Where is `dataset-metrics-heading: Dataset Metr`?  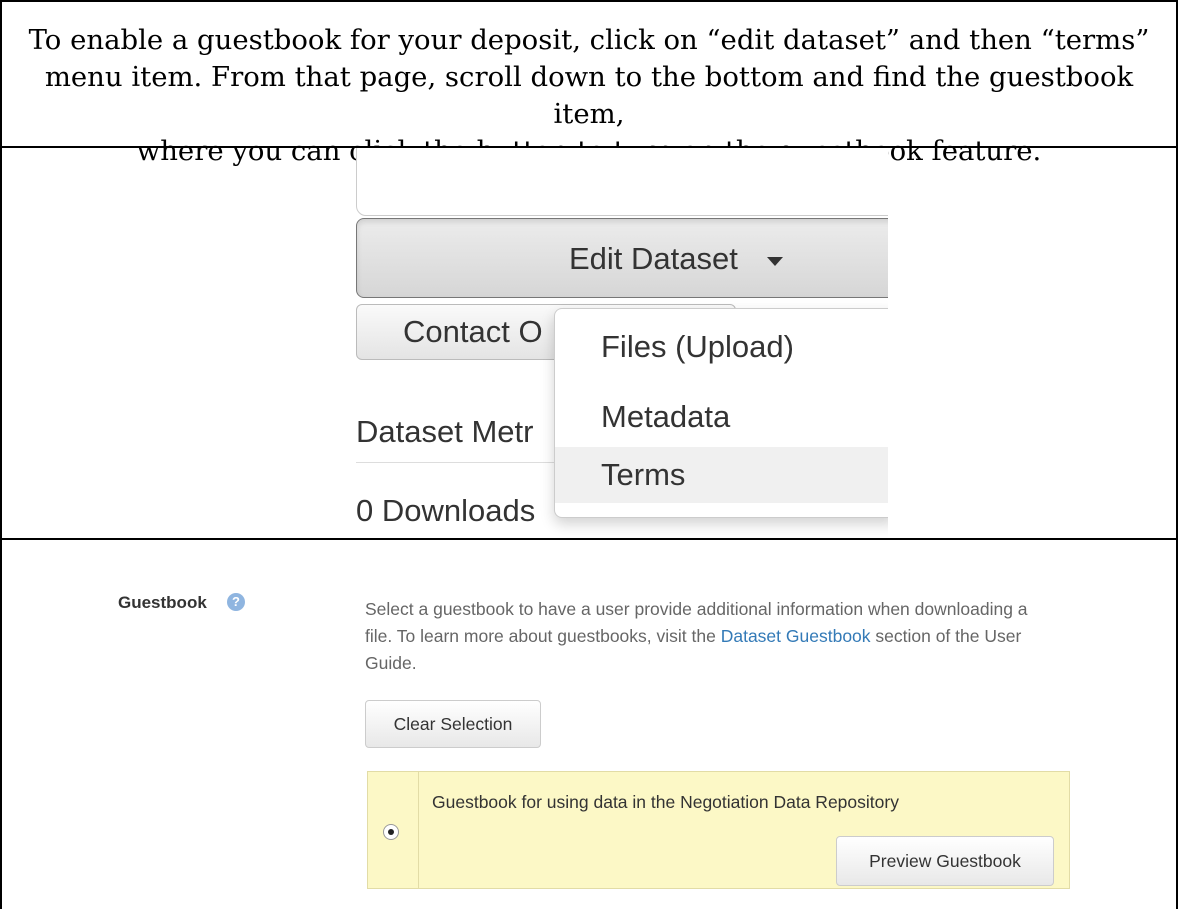
dataset-metrics-heading: Dataset Metr is located at coordinates (445, 431).